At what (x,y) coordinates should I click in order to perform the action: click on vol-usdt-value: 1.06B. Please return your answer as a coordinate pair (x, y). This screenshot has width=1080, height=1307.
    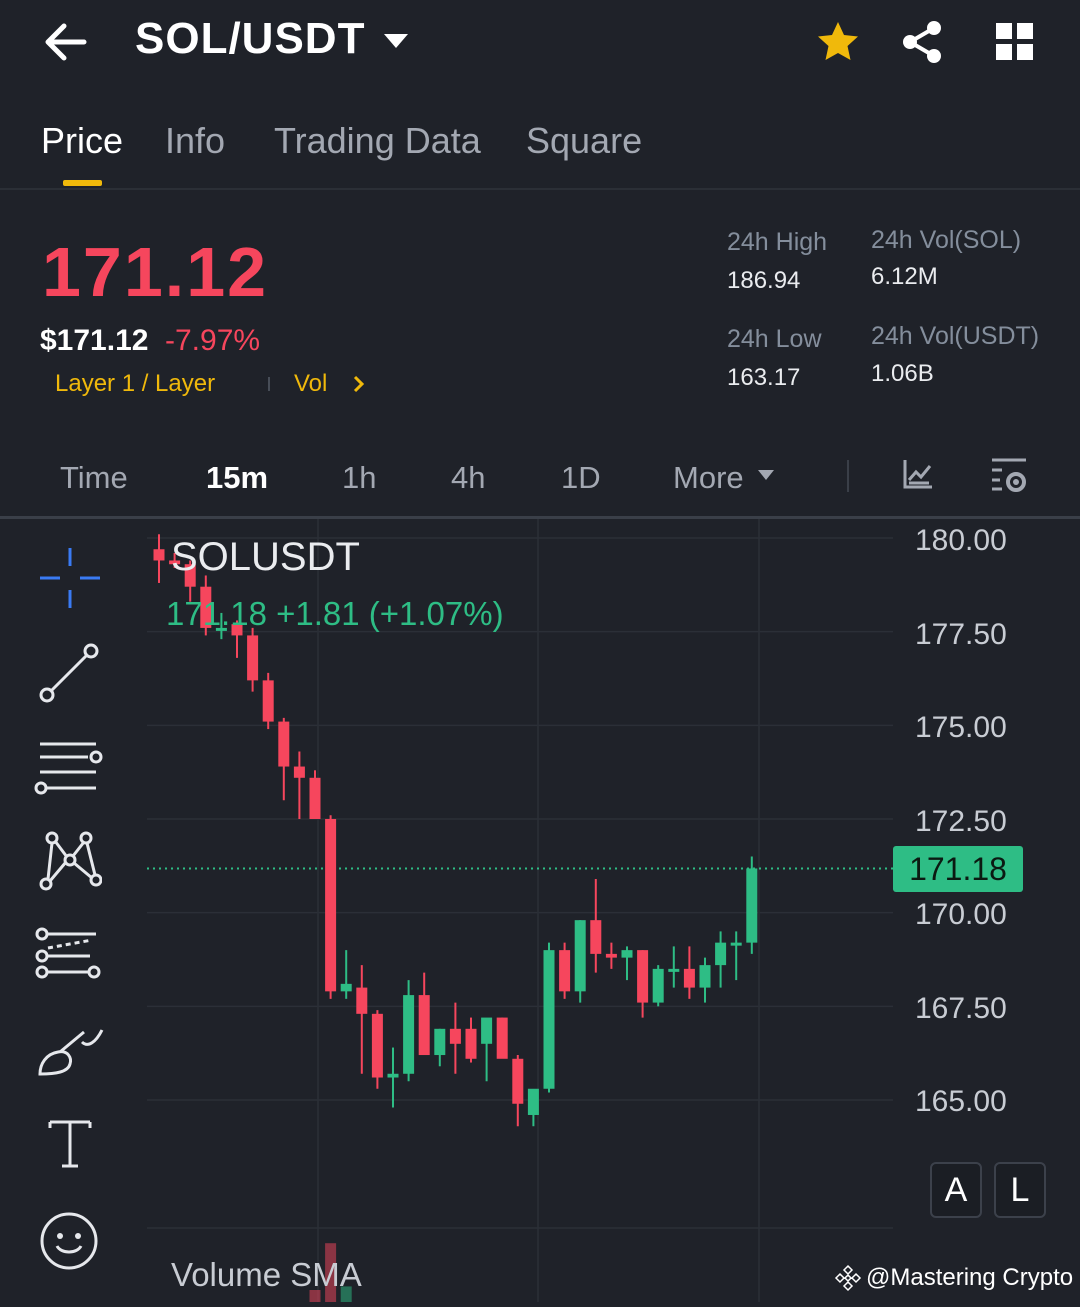
    Looking at the image, I should click on (902, 373).